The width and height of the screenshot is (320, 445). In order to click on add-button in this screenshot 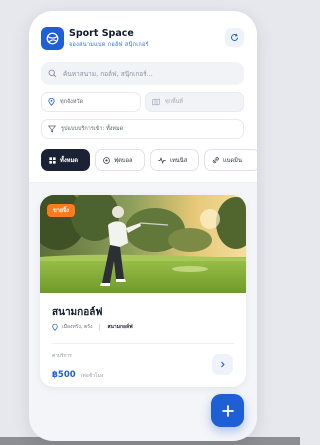, I will do `click(227, 410)`.